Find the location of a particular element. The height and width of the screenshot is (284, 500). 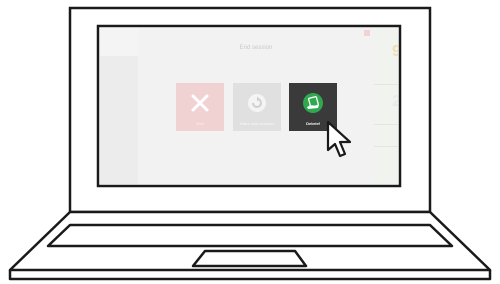

resp-rate-value: 24 is located at coordinates (395, 101).